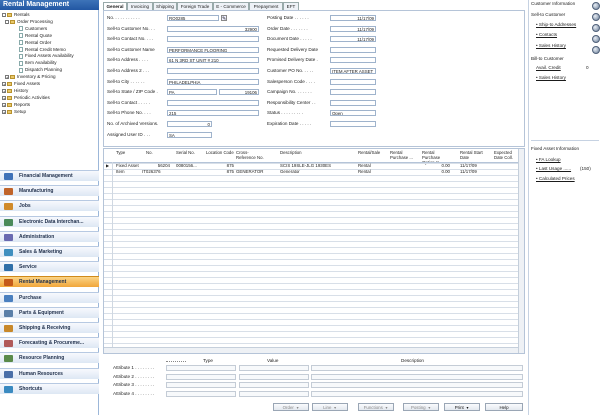 The width and height of the screenshot is (600, 415). What do you see at coordinates (551, 78) in the screenshot?
I see `bill-to-link: • Sales History` at bounding box center [551, 78].